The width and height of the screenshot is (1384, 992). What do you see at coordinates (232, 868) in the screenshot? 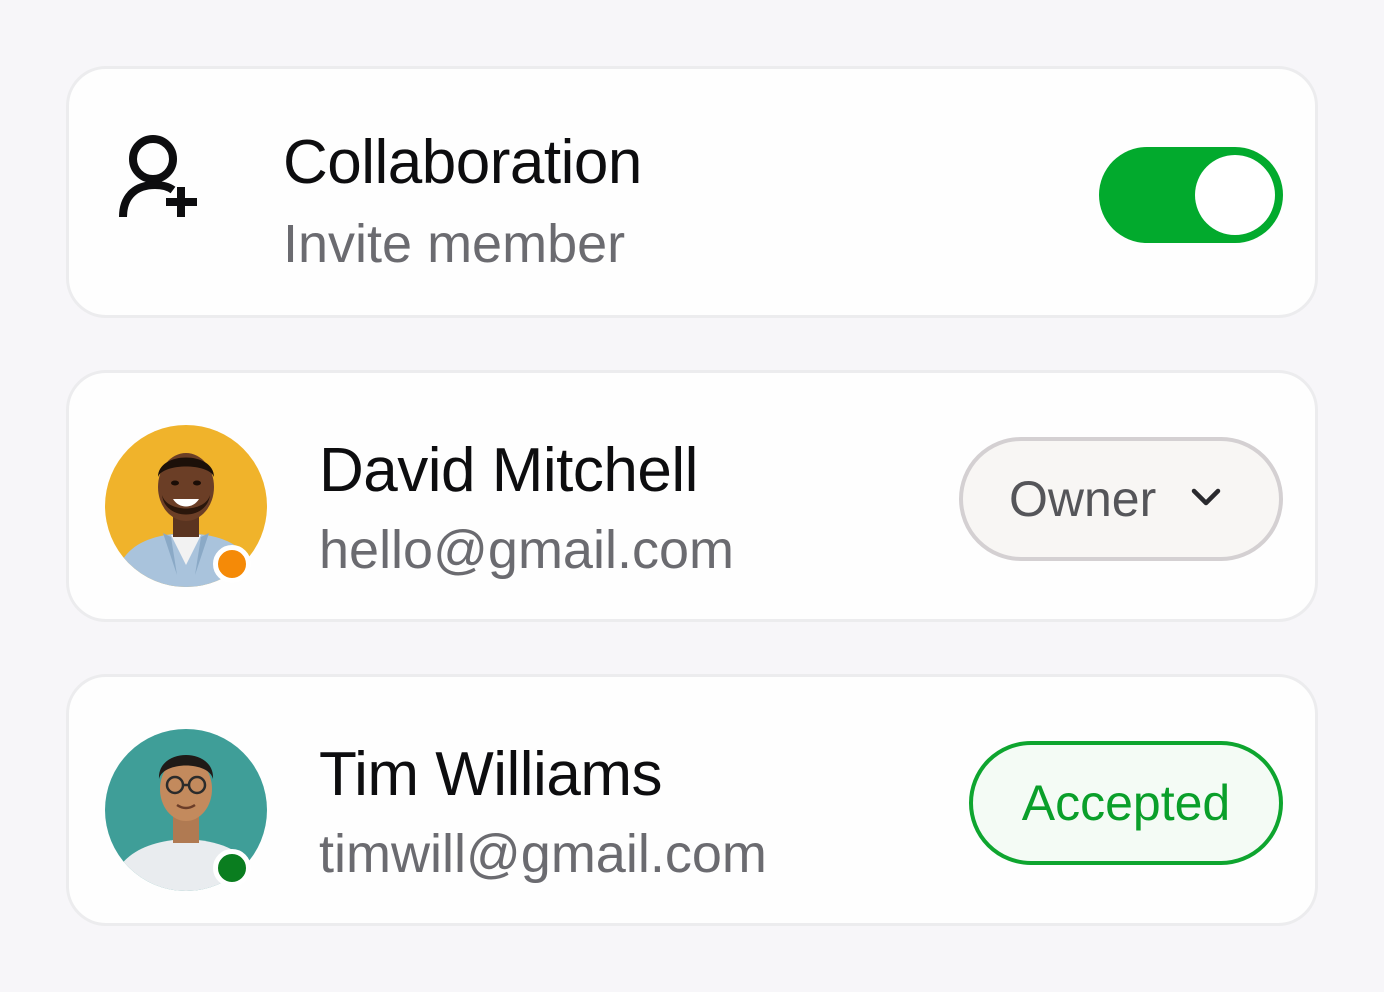
I see `status-indicator-online` at bounding box center [232, 868].